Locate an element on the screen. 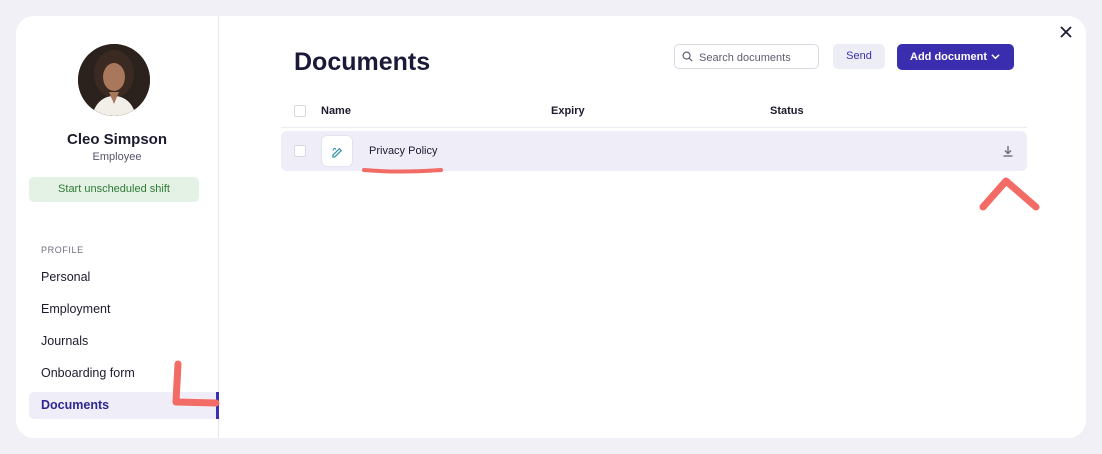 The image size is (1102, 454). table-divider is located at coordinates (654, 127).